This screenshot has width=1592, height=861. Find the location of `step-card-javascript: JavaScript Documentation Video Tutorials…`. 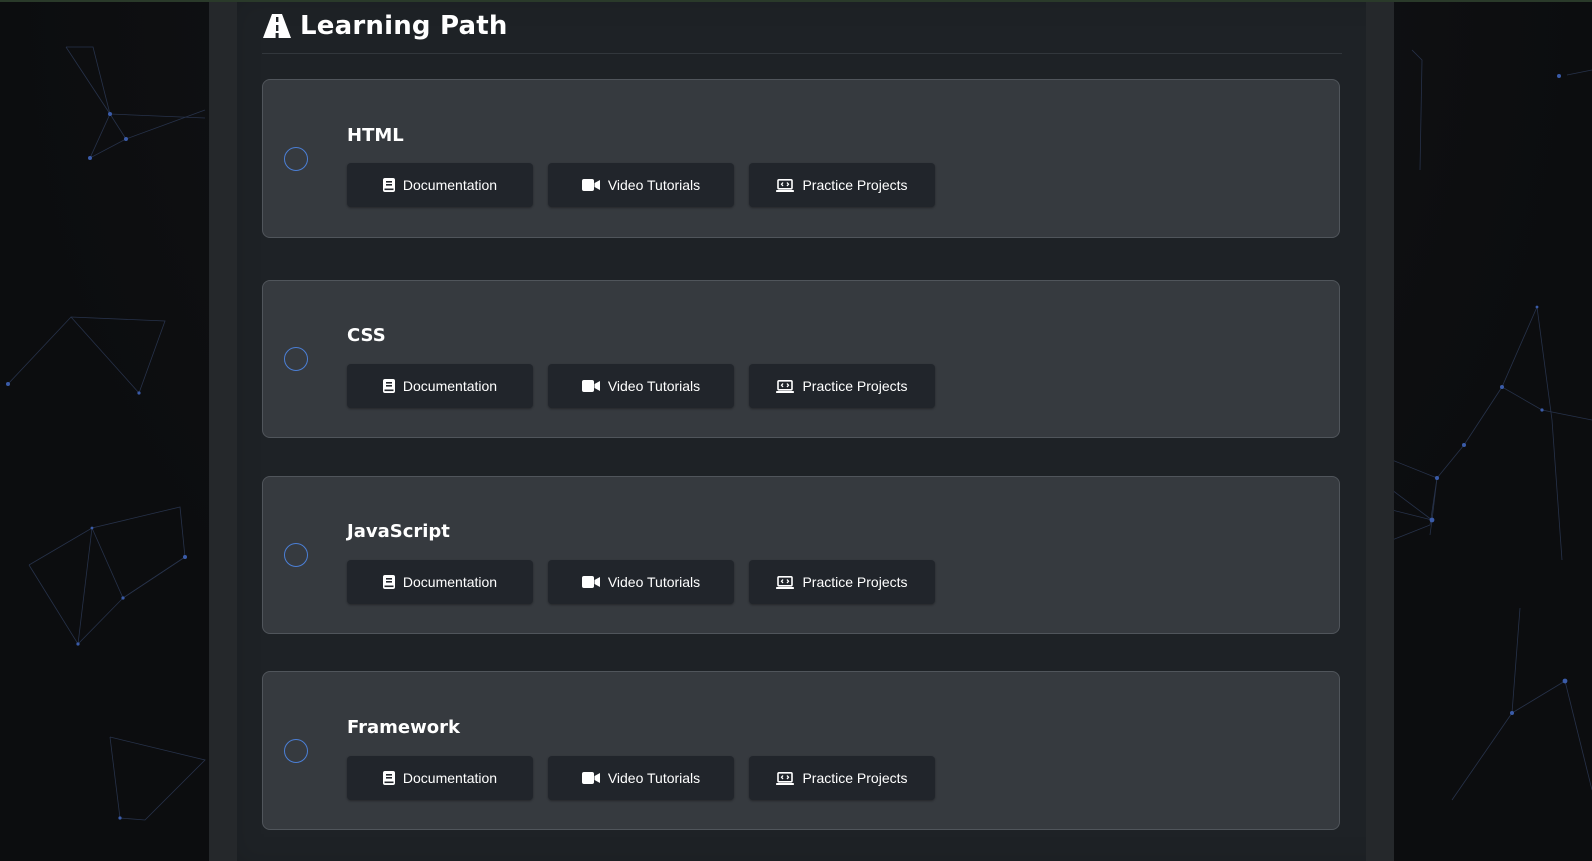

step-card-javascript: JavaScript Documentation Video Tutorials… is located at coordinates (801, 555).